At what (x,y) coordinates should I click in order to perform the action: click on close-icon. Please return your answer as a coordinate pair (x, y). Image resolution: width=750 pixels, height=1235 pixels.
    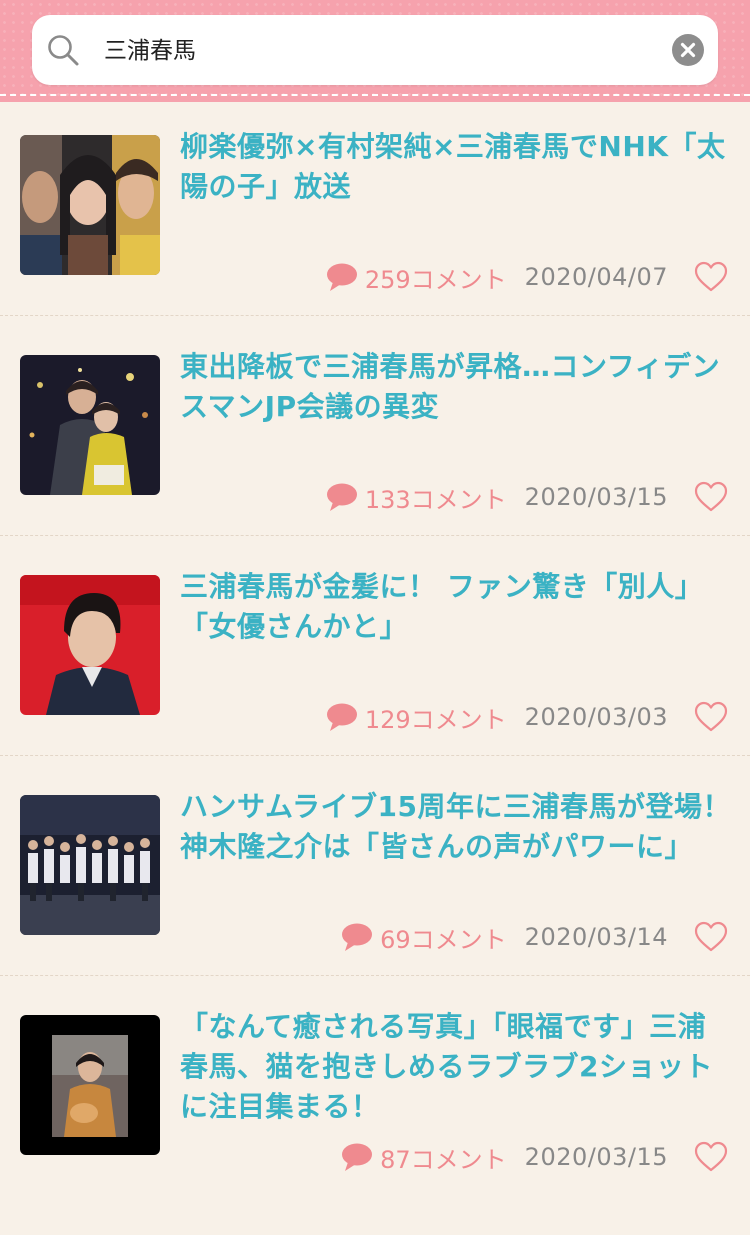
    Looking at the image, I should click on (688, 50).